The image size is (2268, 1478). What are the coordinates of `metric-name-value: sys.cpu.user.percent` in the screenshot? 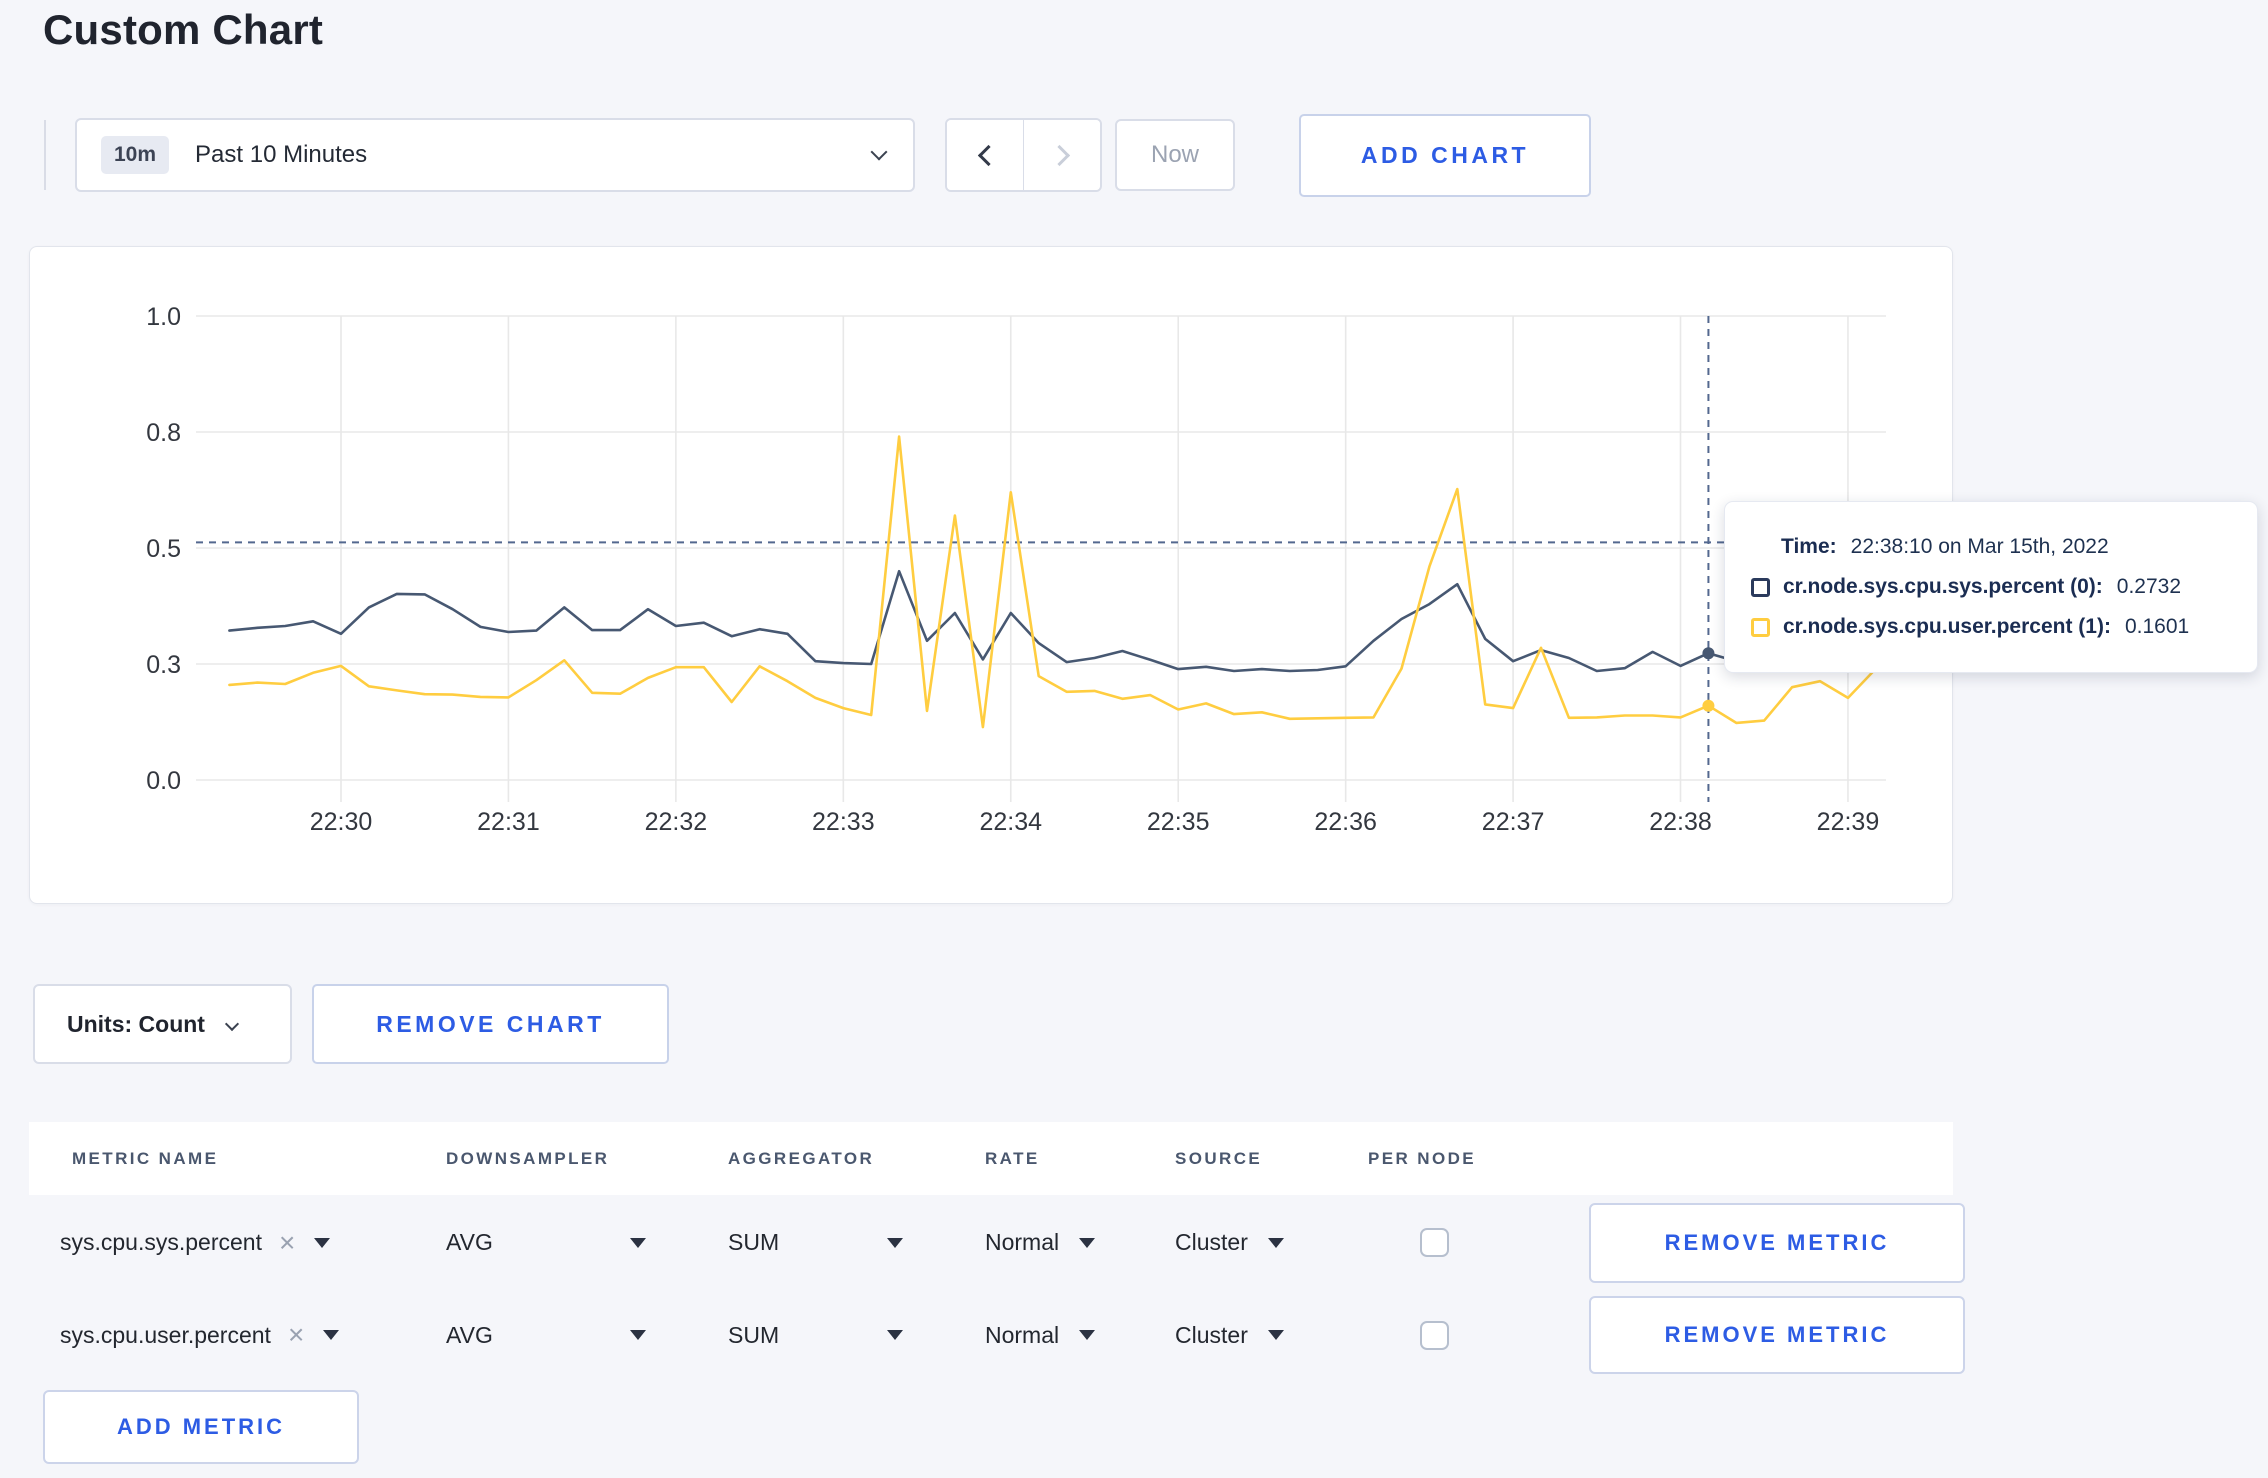 It's located at (165, 1334).